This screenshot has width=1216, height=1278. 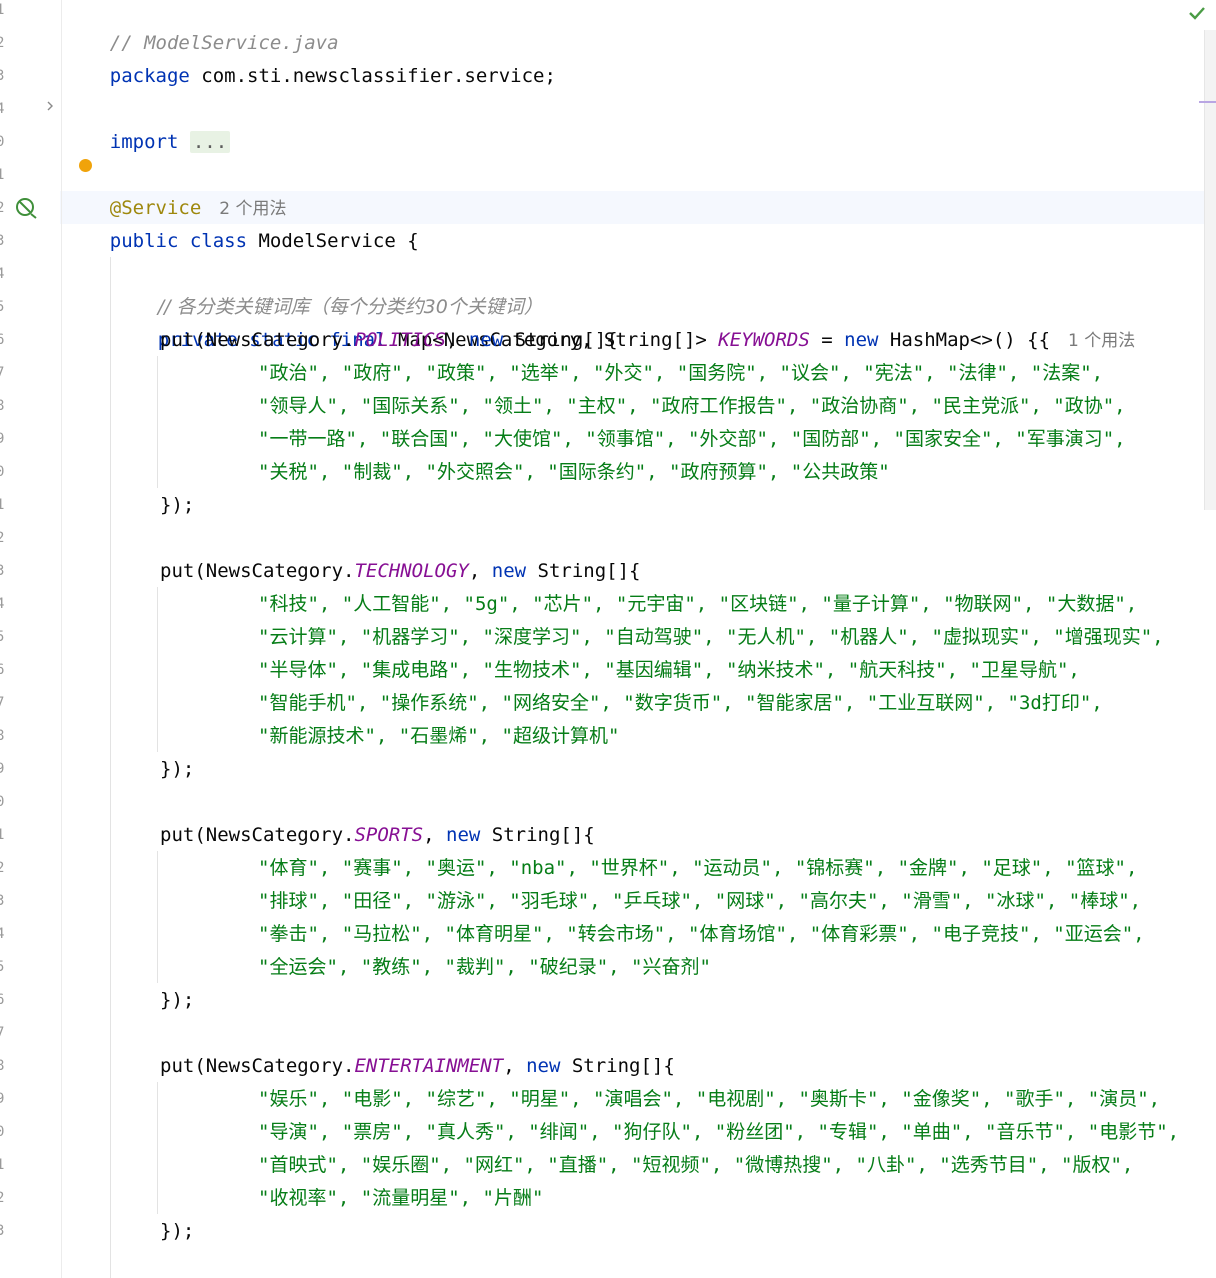 I want to click on category-name: SPORTS, so click(x=389, y=835).